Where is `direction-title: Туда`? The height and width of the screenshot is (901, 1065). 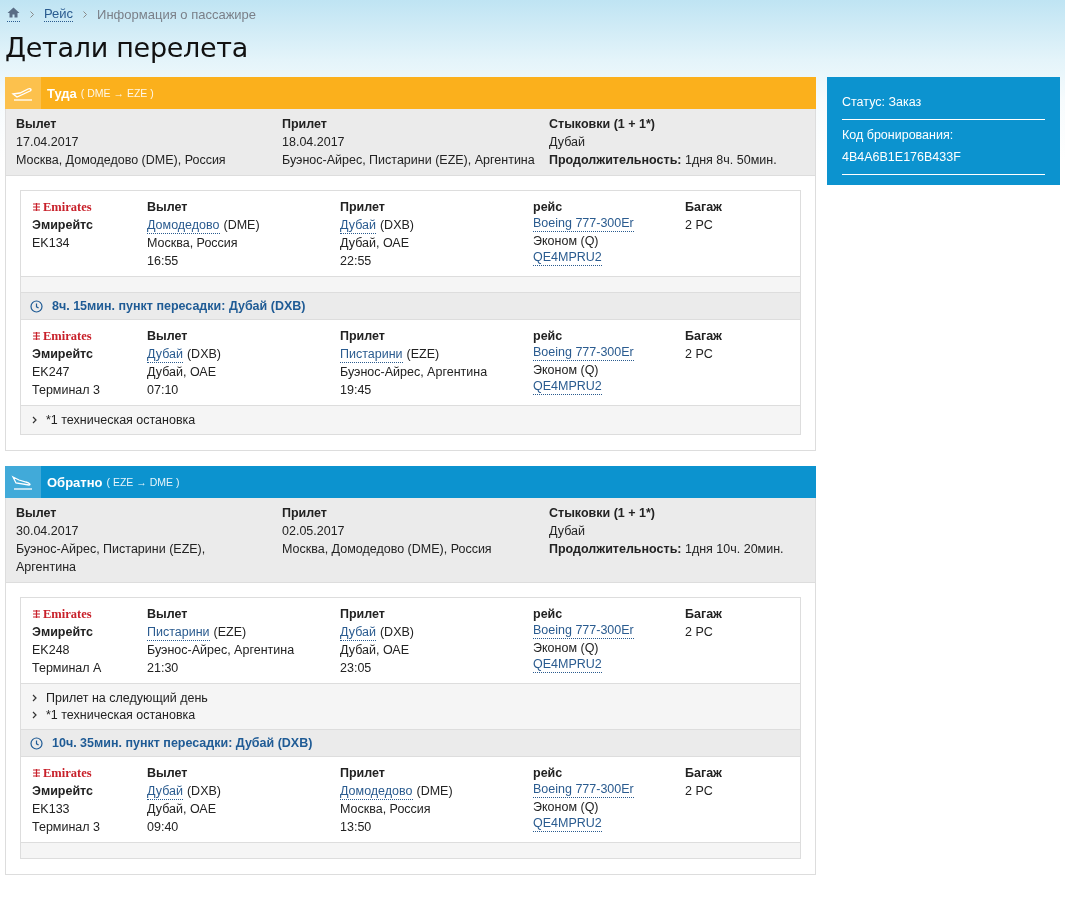
direction-title: Туда is located at coordinates (62, 93).